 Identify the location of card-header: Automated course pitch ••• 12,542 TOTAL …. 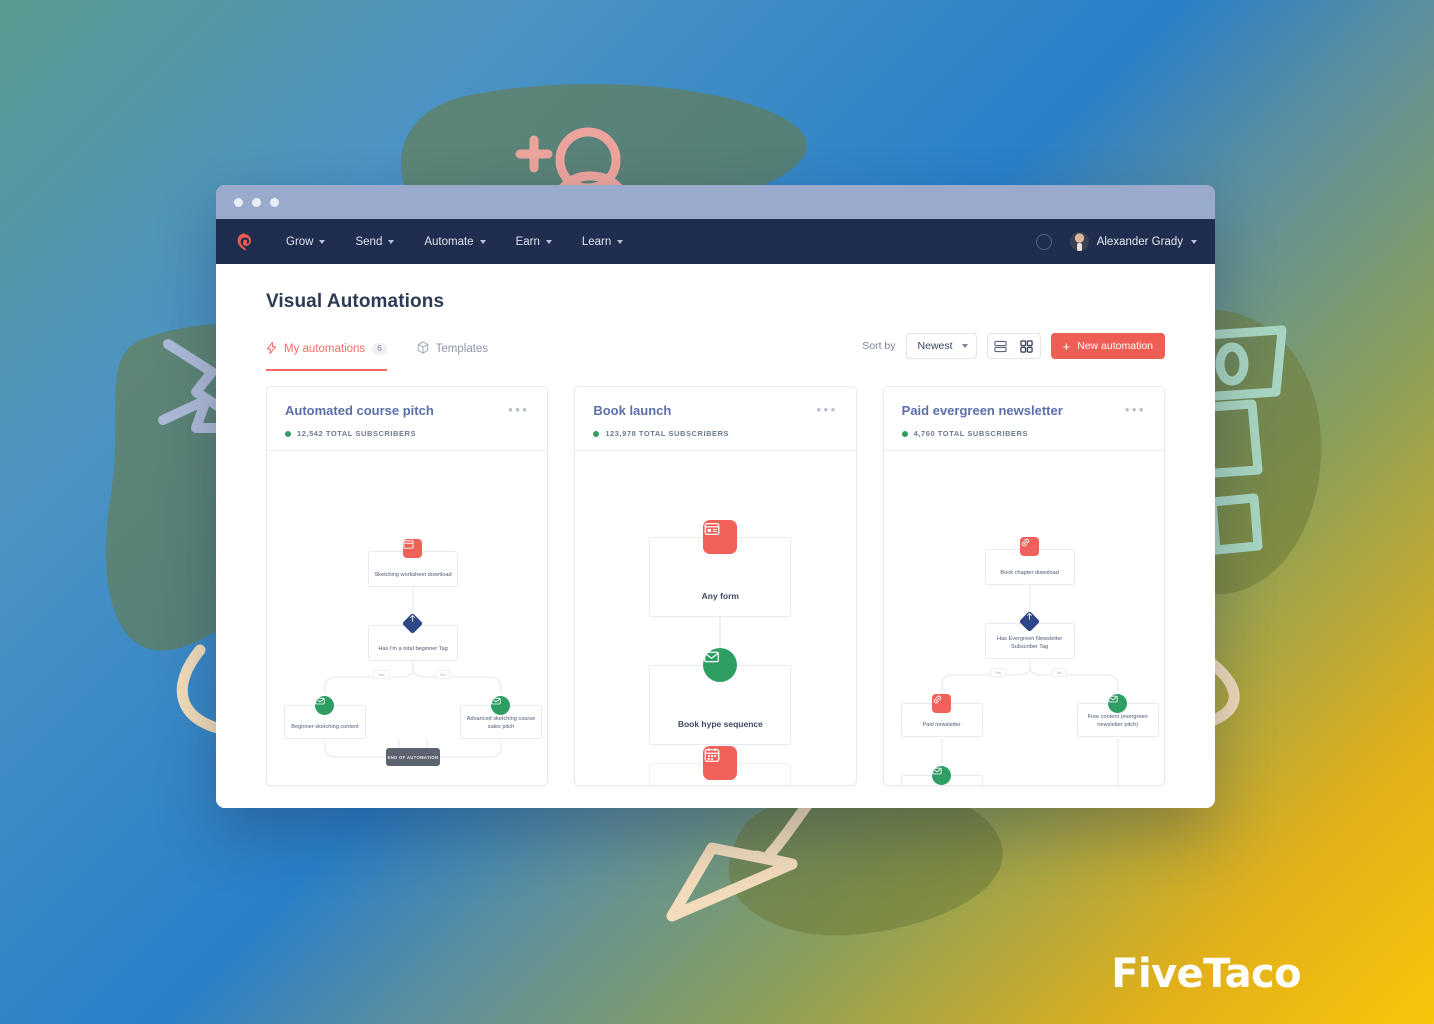
(407, 419).